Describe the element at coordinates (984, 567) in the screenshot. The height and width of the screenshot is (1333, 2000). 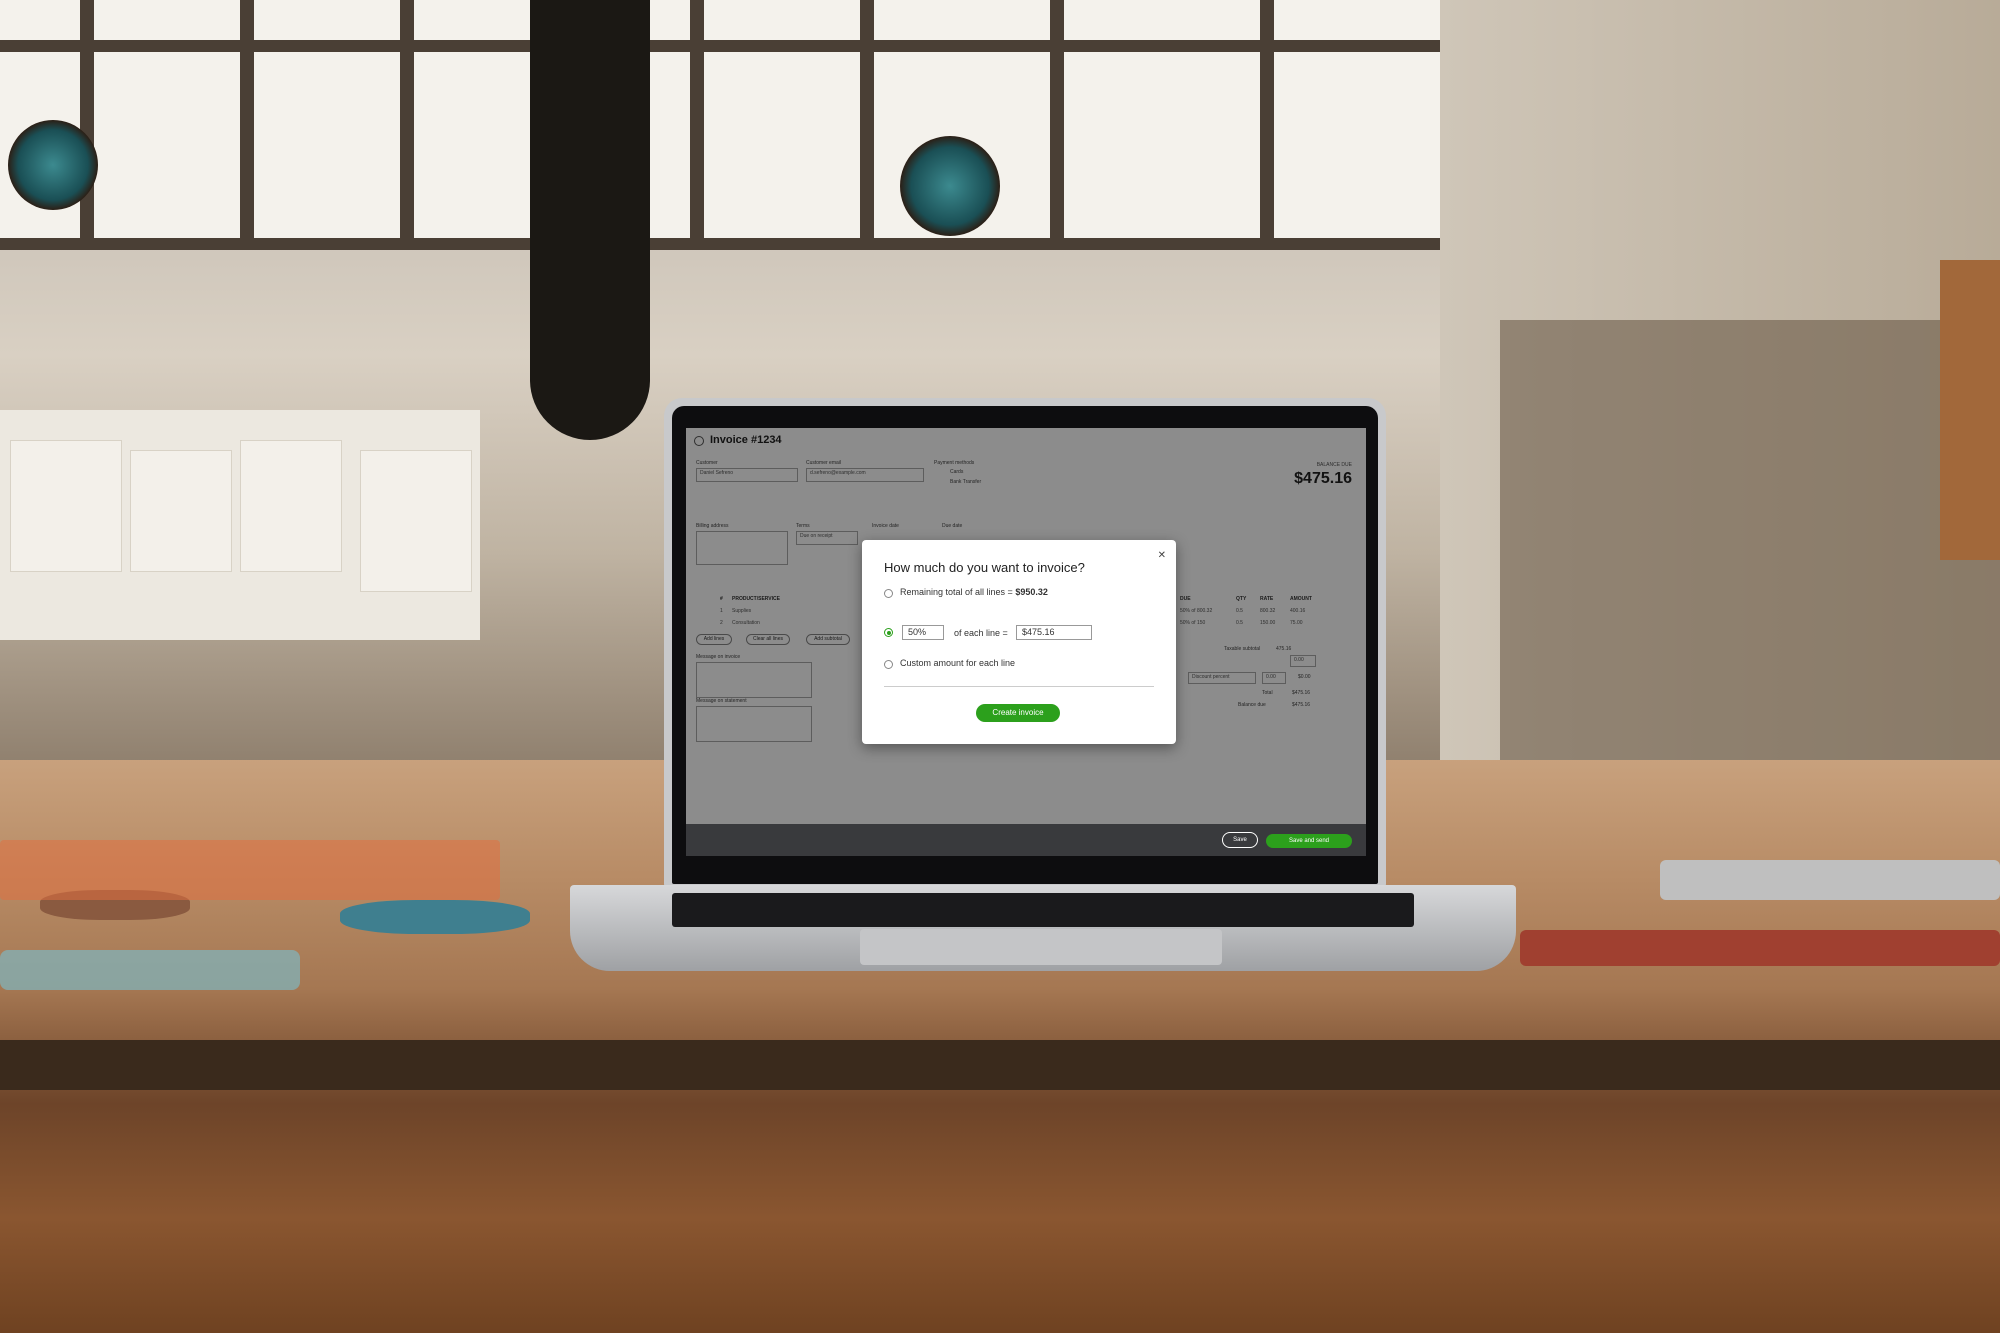
I see `dialog-title: How much do you want to invoice?` at that location.